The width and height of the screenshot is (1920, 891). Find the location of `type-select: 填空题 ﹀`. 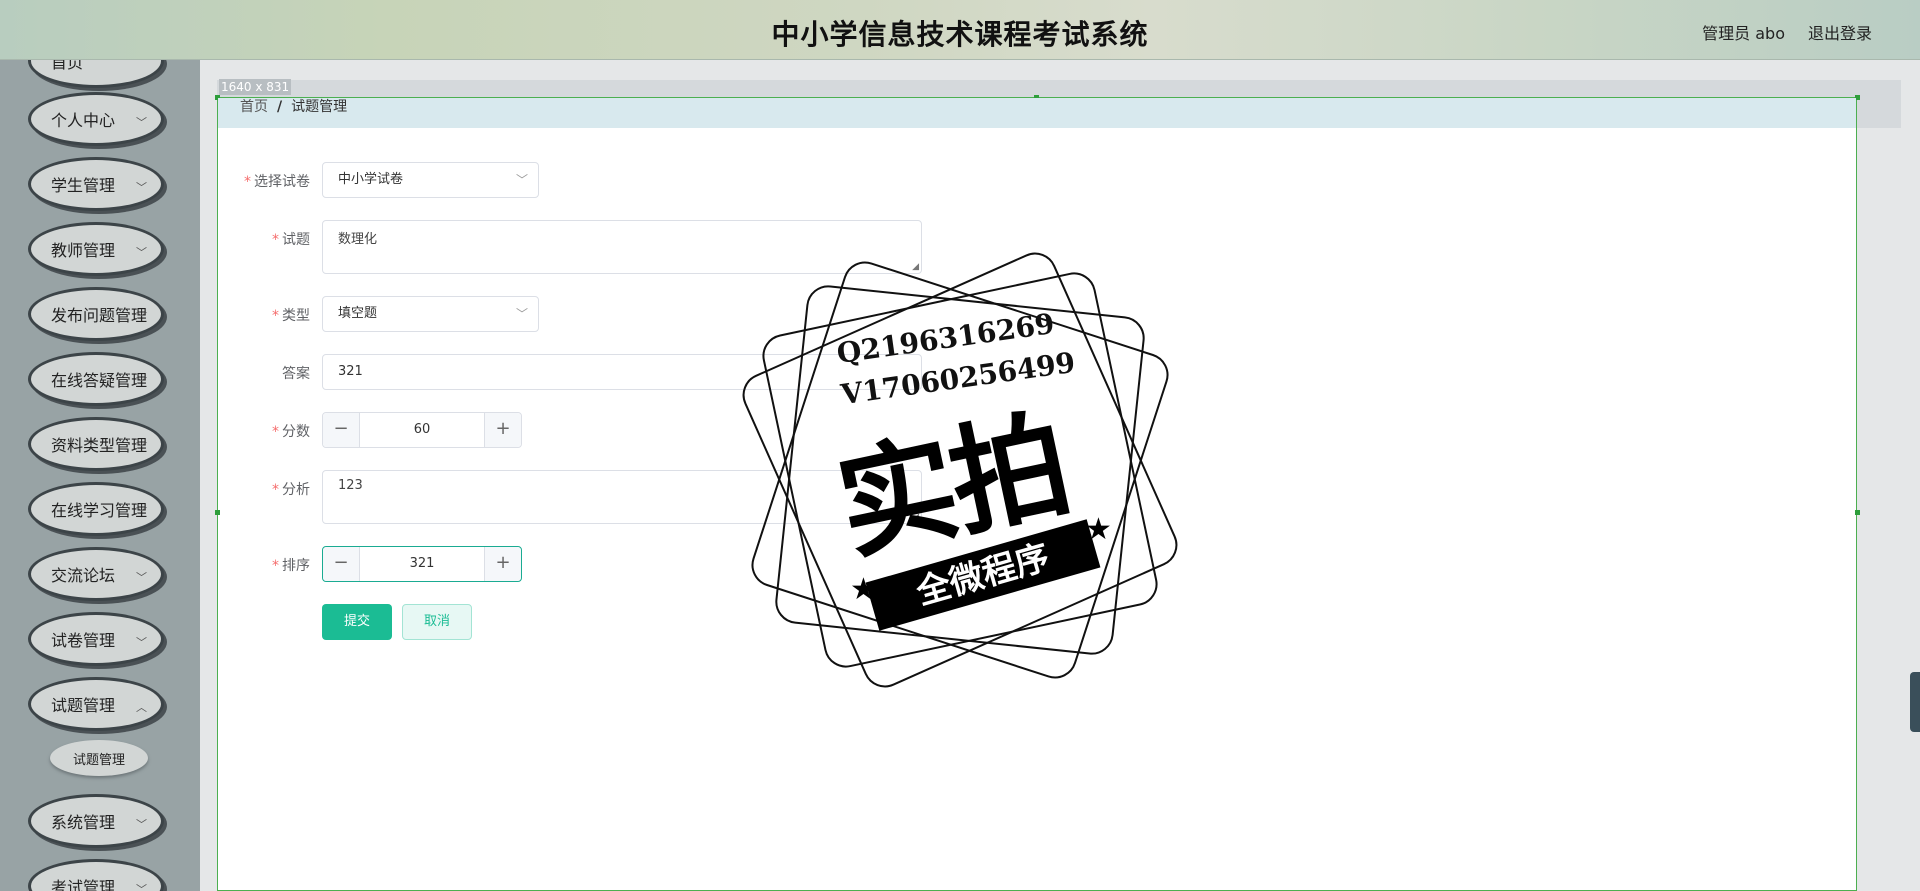

type-select: 填空题 ﹀ is located at coordinates (430, 314).